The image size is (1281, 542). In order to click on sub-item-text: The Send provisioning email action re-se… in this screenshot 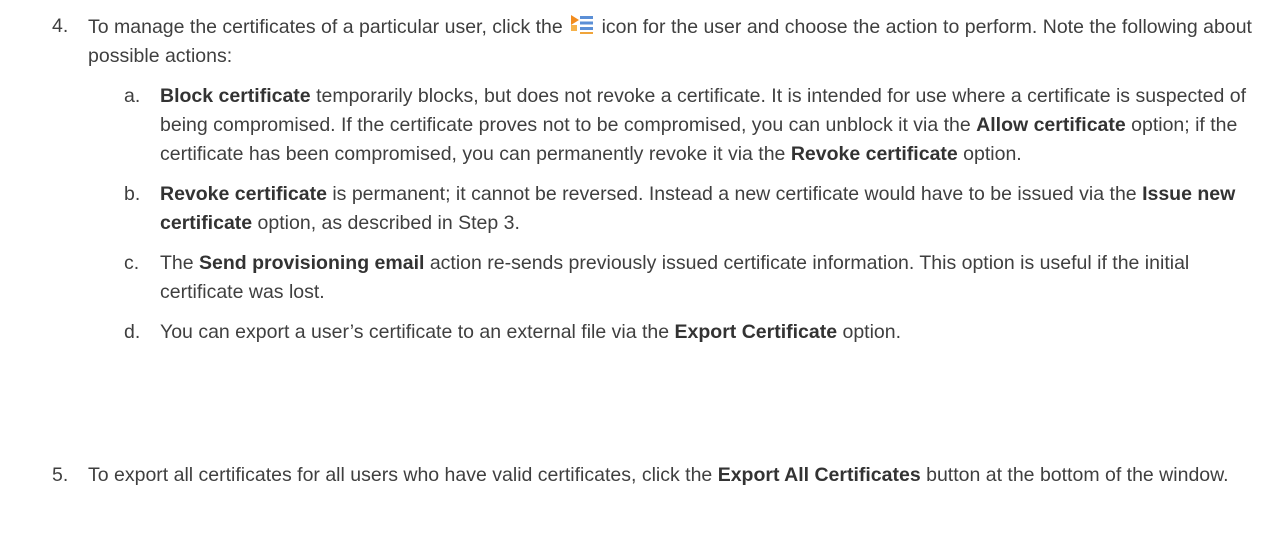, I will do `click(674, 277)`.